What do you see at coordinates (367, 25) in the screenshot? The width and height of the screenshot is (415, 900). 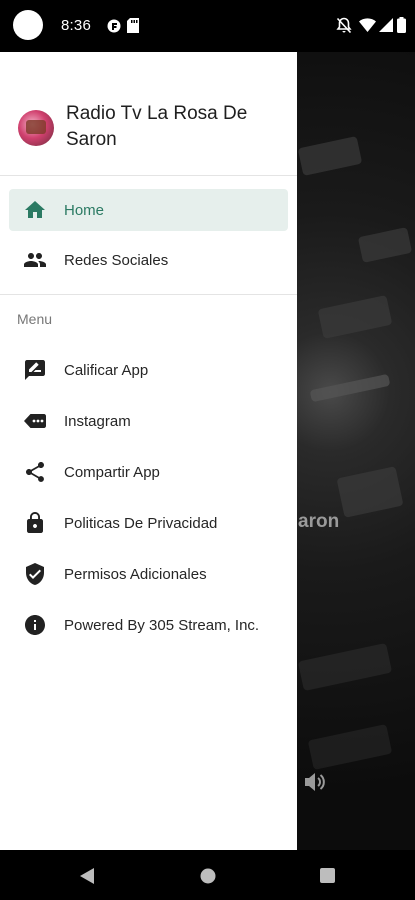 I see `wifi-icon` at bounding box center [367, 25].